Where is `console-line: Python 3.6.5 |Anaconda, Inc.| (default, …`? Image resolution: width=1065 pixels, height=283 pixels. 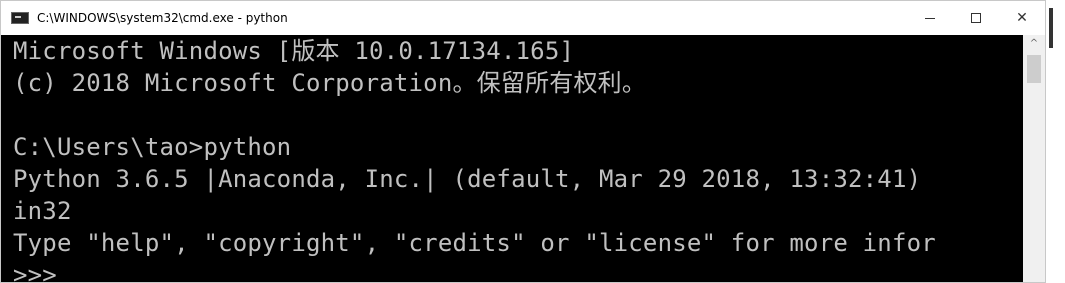 console-line: Python 3.6.5 |Anaconda, Inc.| (default, … is located at coordinates (467, 179).